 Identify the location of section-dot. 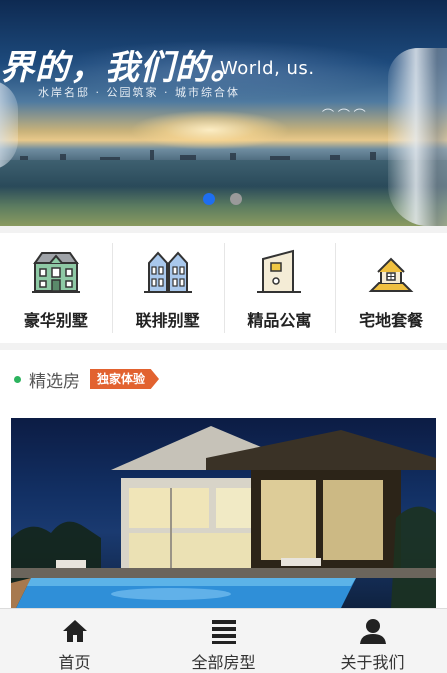
(17, 379).